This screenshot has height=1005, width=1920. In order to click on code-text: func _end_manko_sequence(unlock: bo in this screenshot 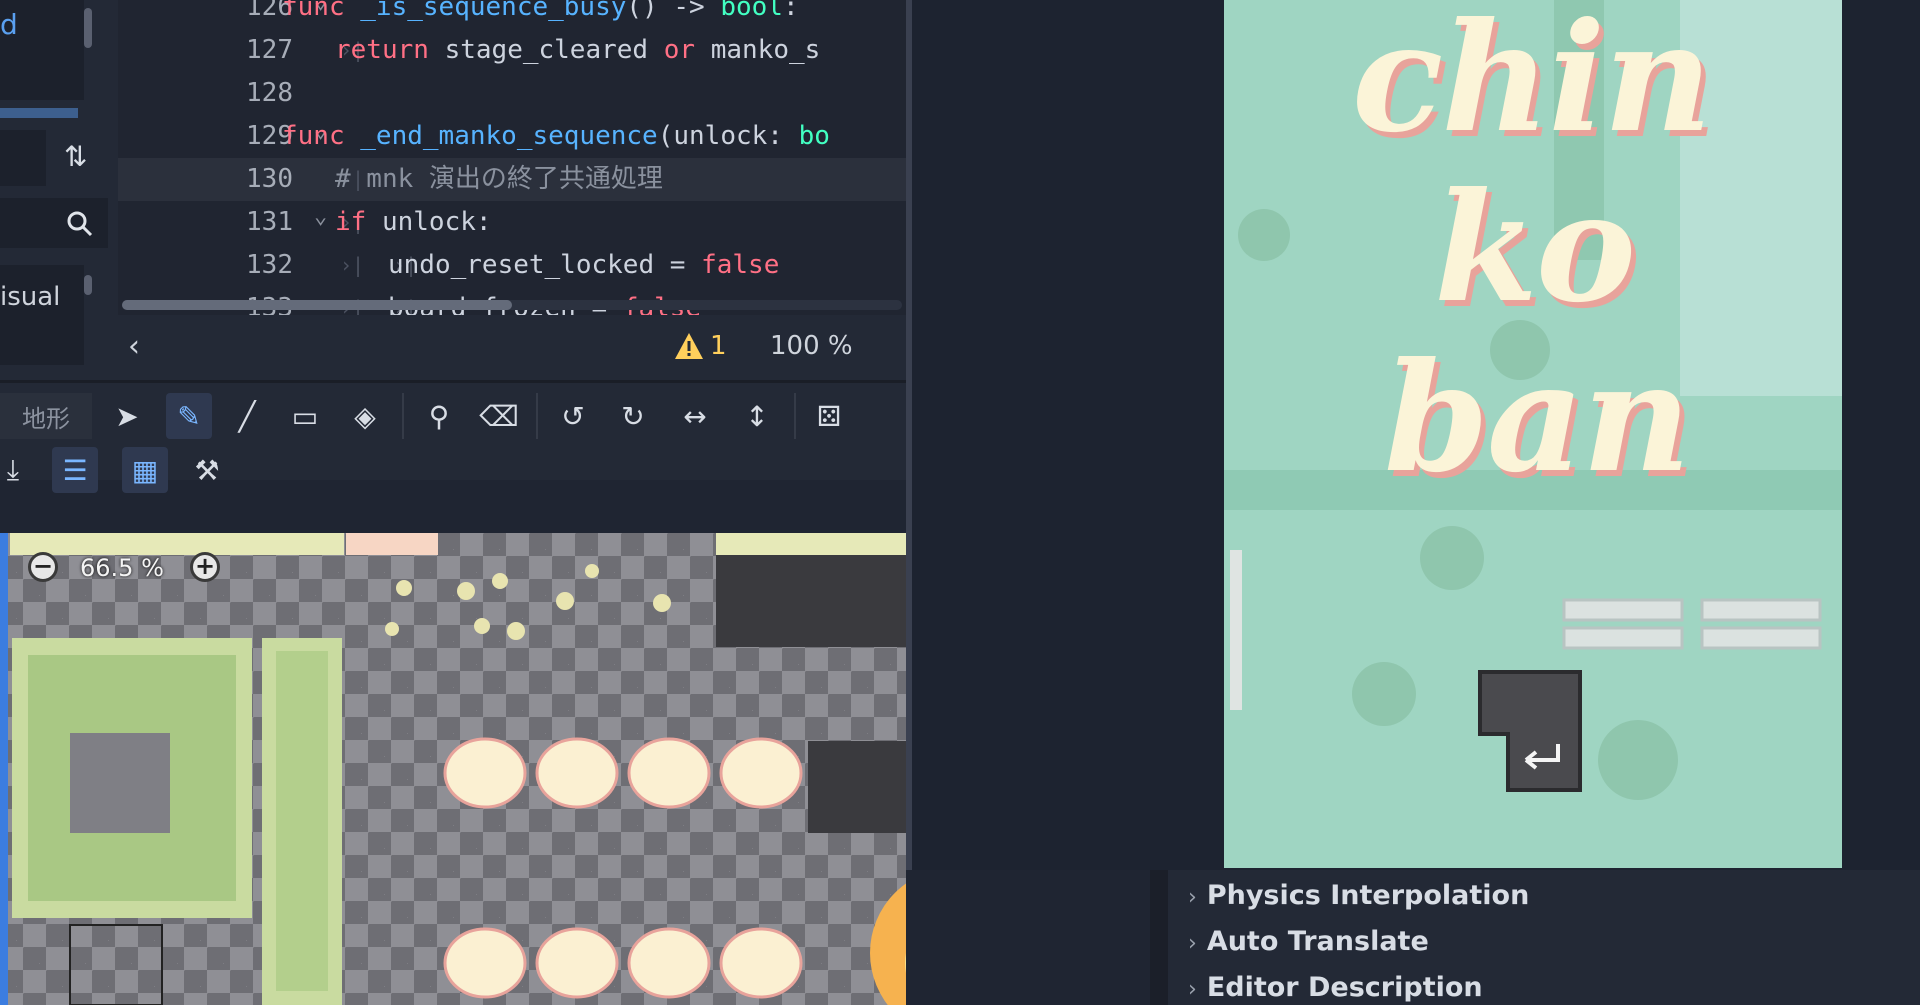, I will do `click(556, 136)`.